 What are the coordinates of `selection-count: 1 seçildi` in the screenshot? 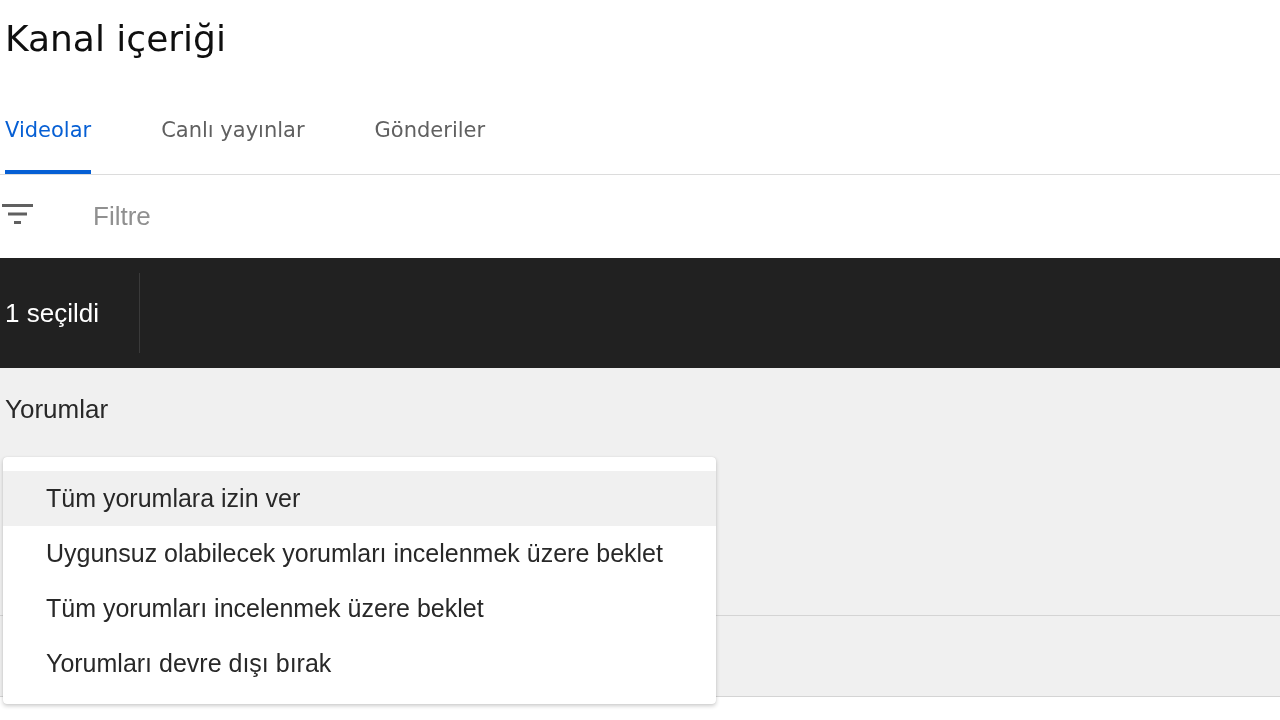 It's located at (52, 313).